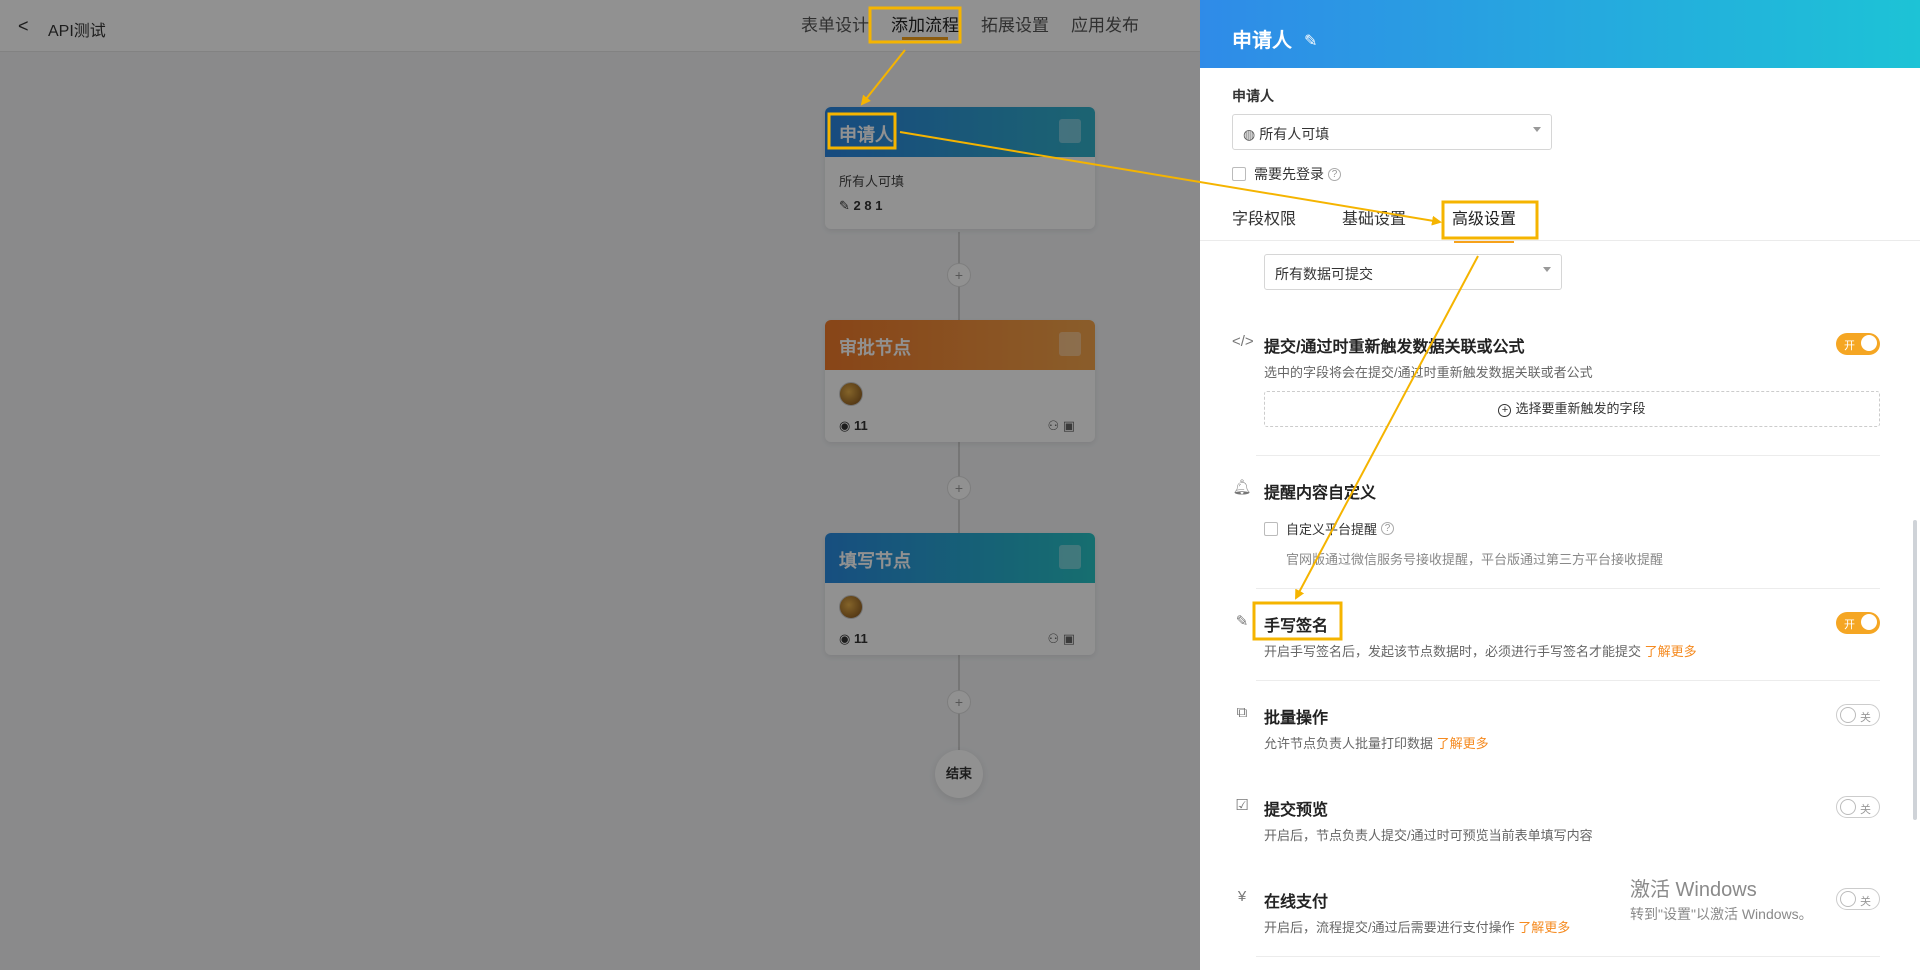 This screenshot has height=970, width=1920. I want to click on bell-icon: 🔔︎, so click(1242, 487).